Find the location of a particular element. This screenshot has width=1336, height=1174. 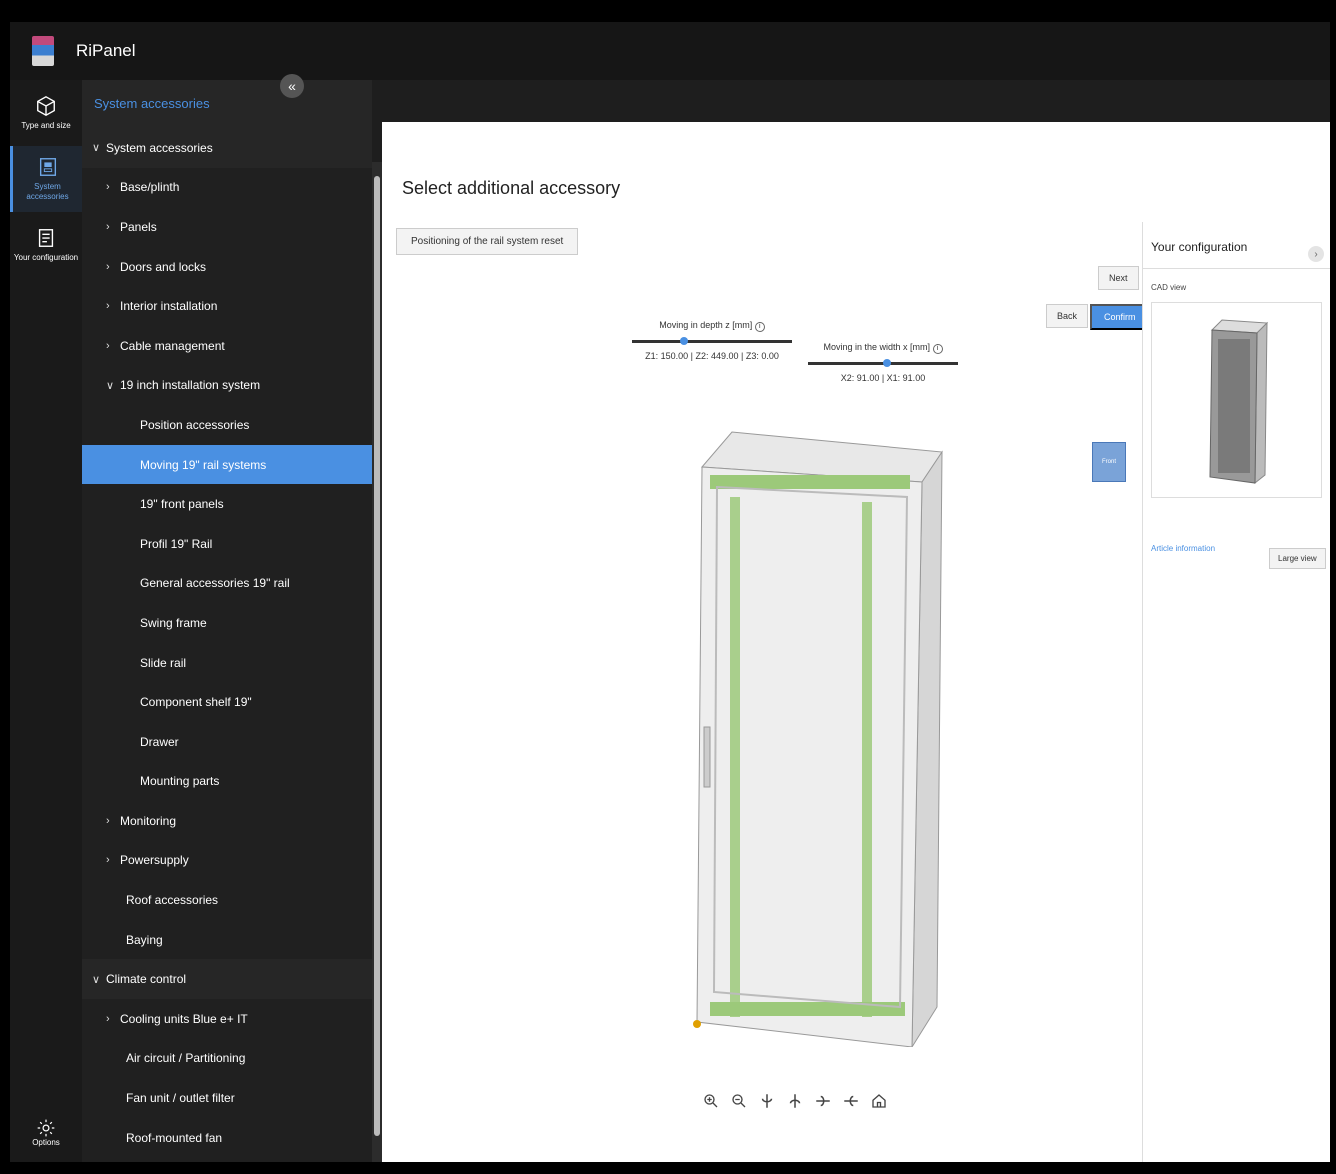

article-information-link: Article information is located at coordinates (1183, 548).